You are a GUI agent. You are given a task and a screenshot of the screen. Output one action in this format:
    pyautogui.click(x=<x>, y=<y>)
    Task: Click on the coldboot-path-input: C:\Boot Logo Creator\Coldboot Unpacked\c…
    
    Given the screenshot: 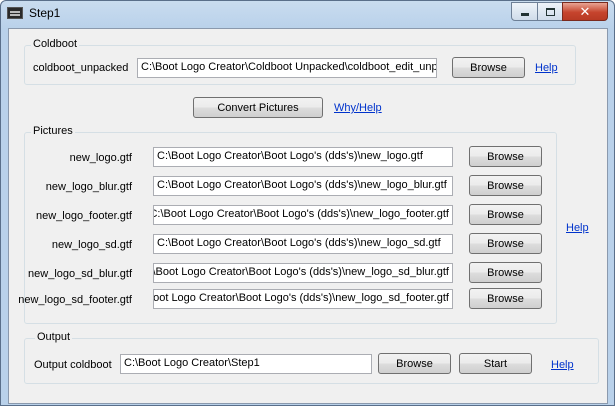 What is the action you would take?
    pyautogui.click(x=287, y=68)
    